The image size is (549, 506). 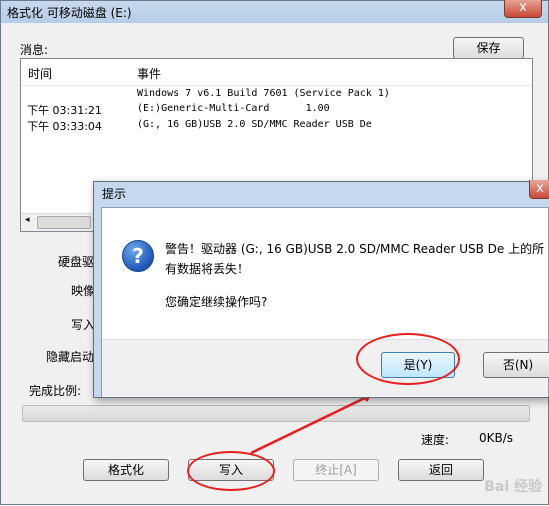 I want to click on dialog-button-bar: 是(Y) 否(N), so click(x=325, y=368).